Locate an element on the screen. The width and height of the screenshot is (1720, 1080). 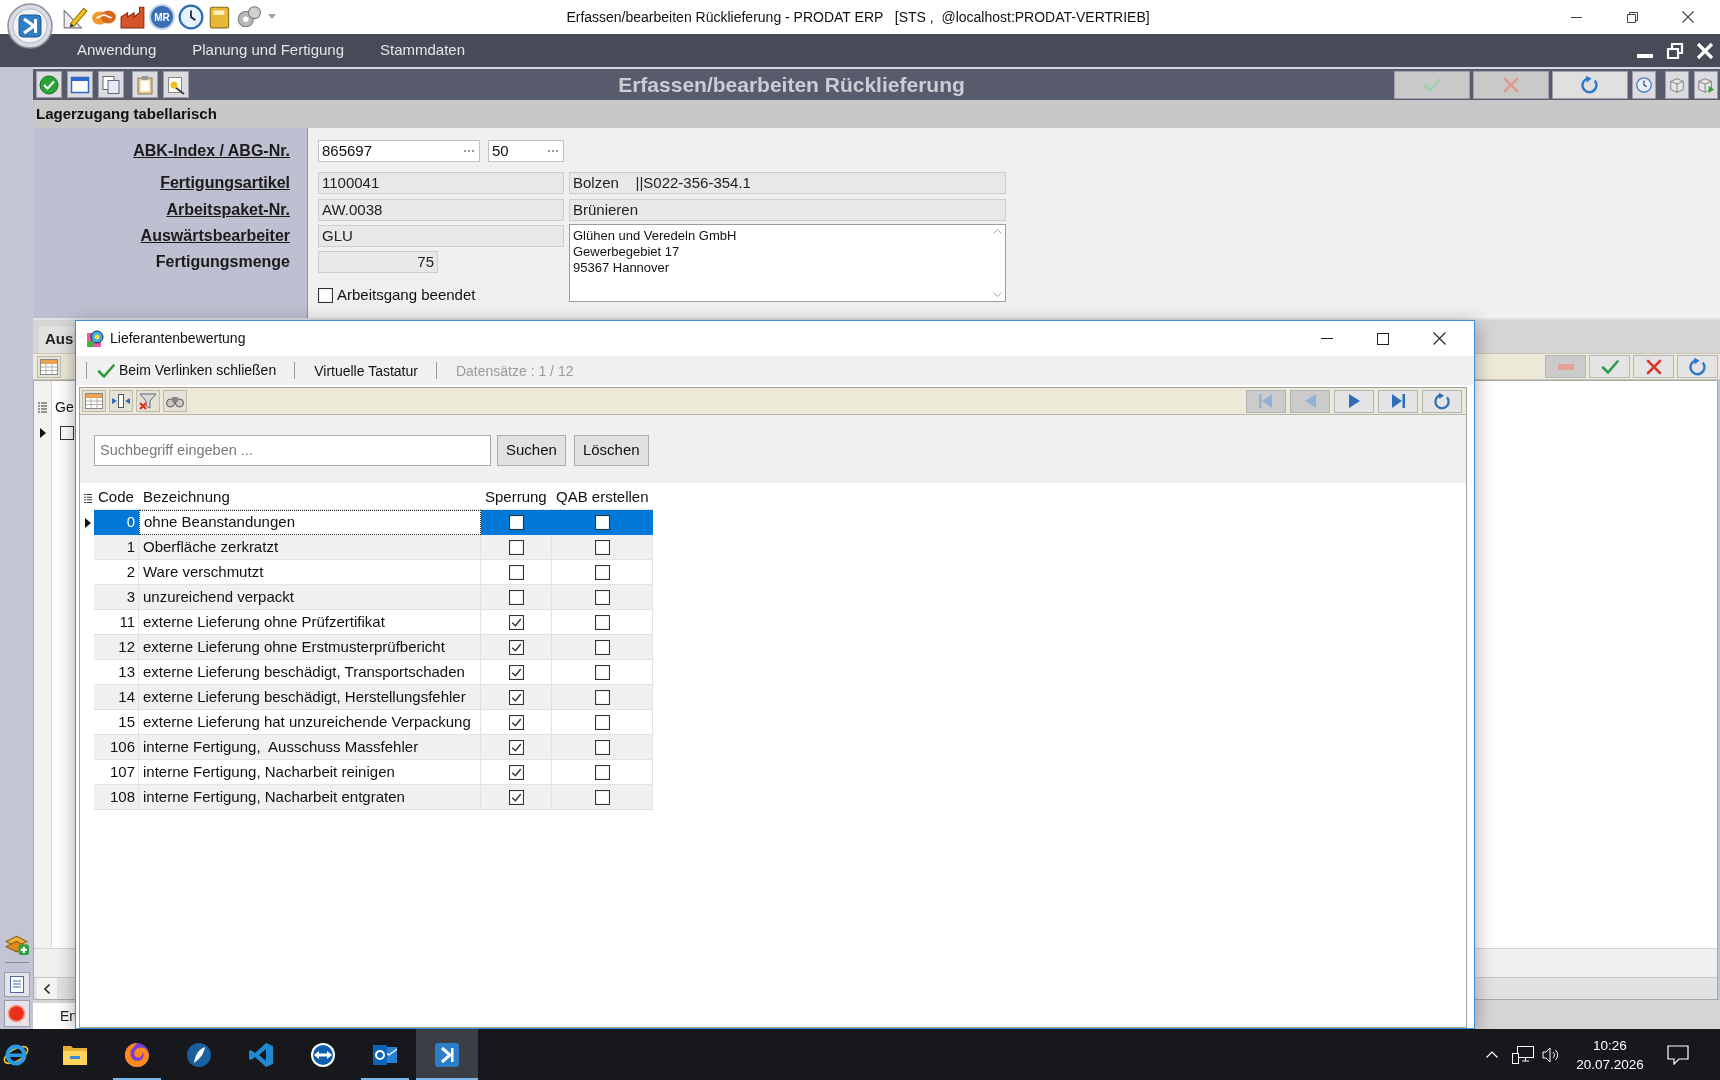
text-field: Brünieren is located at coordinates (787, 210).